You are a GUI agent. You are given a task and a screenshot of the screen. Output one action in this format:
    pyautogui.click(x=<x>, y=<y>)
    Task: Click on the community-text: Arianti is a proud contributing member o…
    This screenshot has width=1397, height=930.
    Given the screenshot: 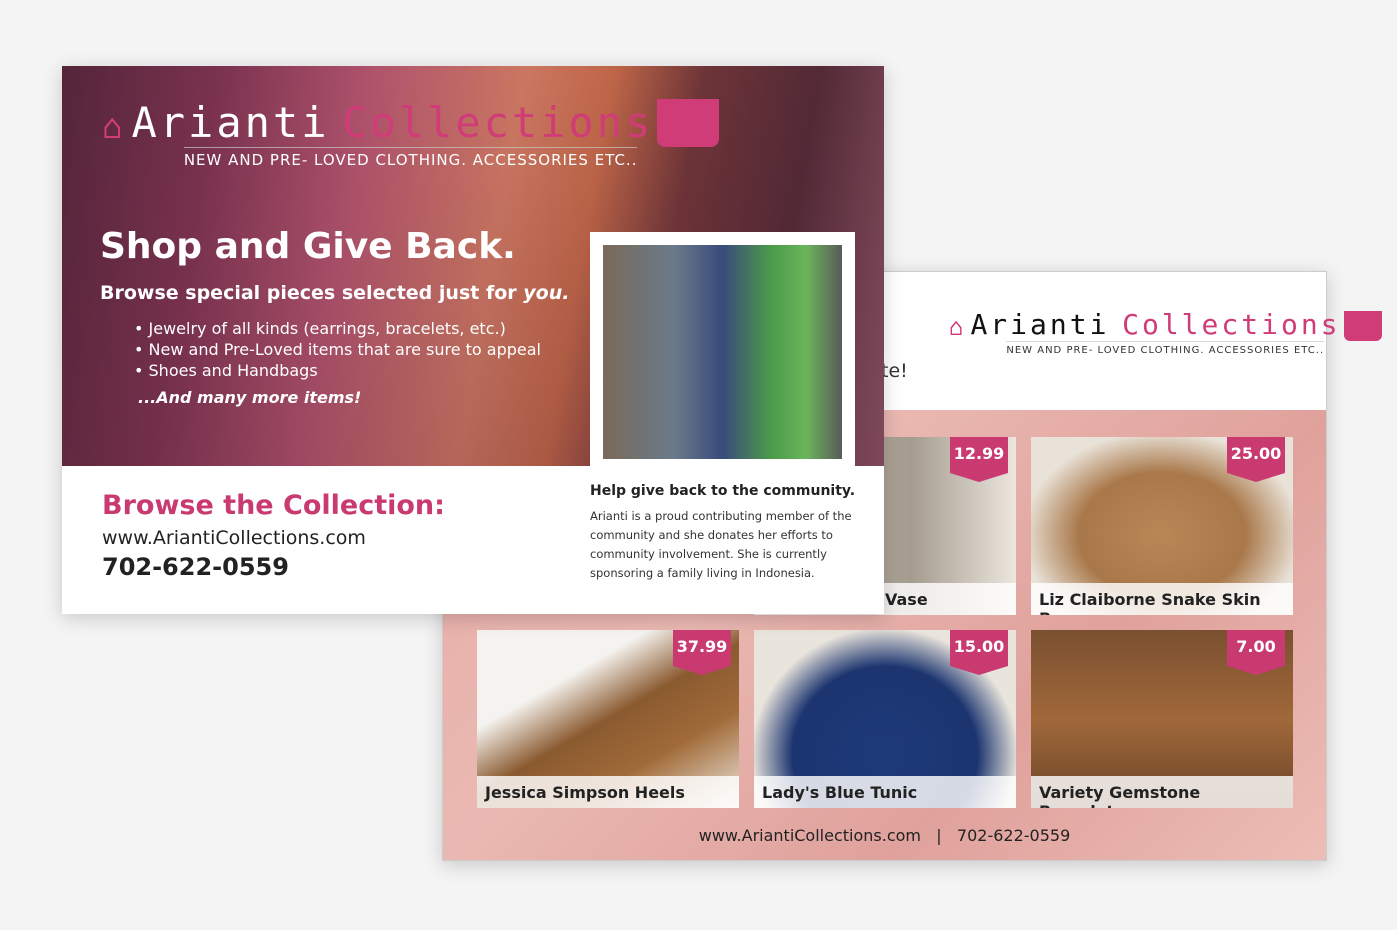 What is the action you would take?
    pyautogui.click(x=721, y=544)
    